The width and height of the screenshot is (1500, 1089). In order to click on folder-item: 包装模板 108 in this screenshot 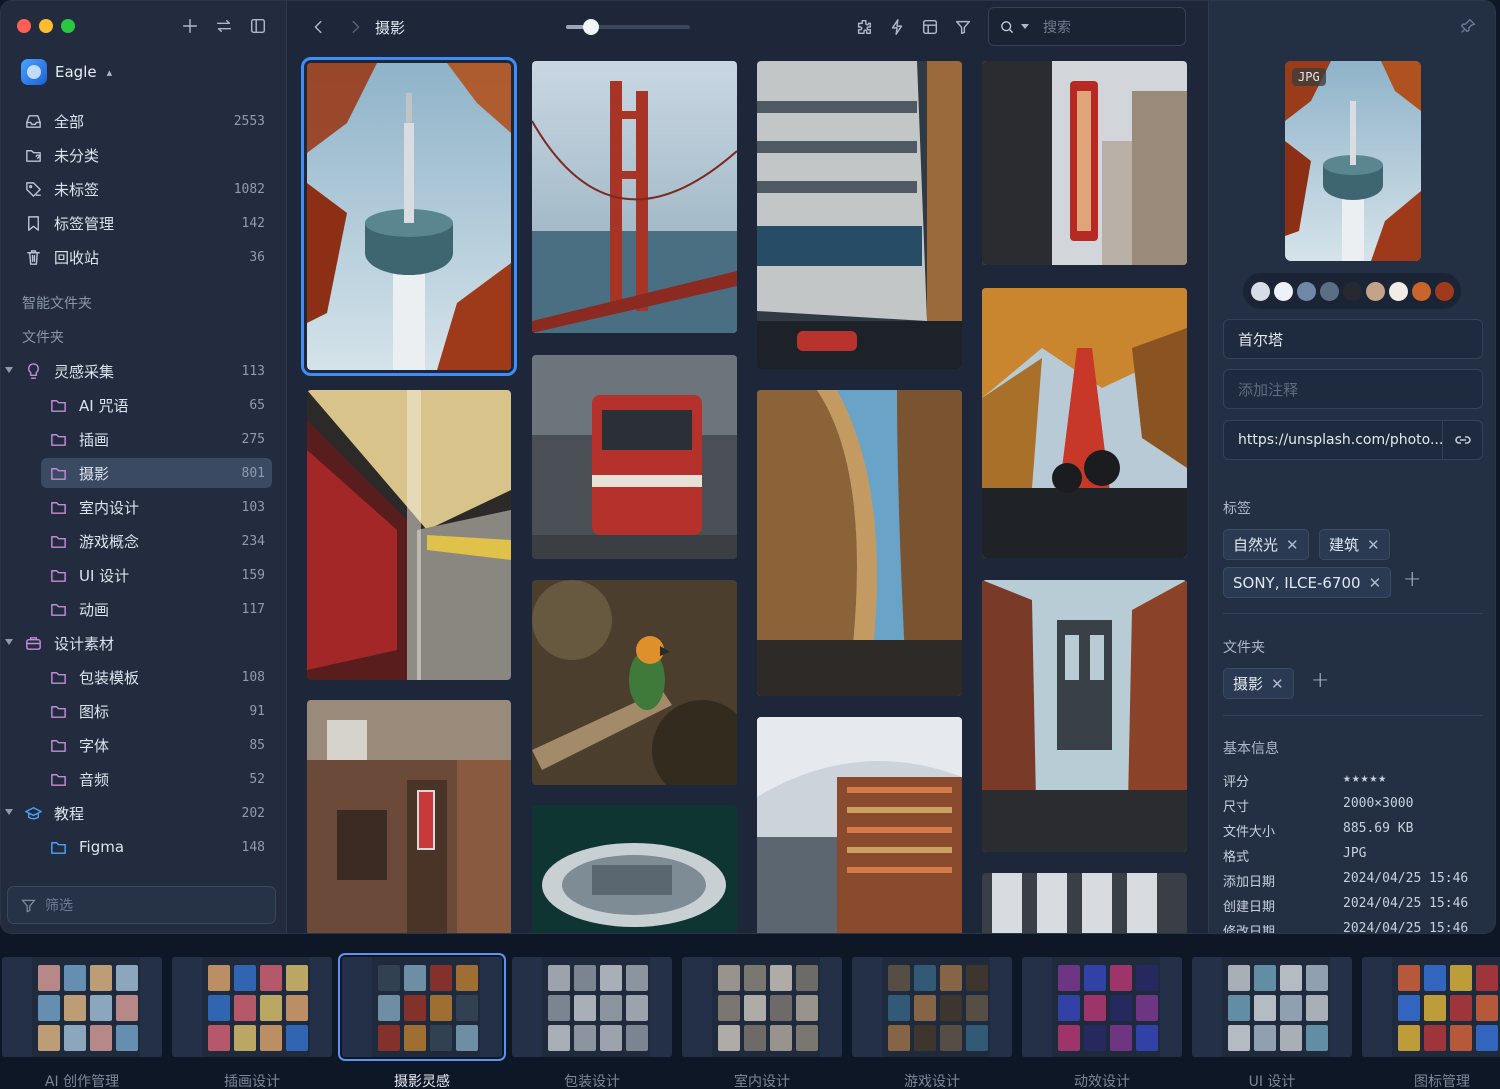, I will do `click(144, 677)`.